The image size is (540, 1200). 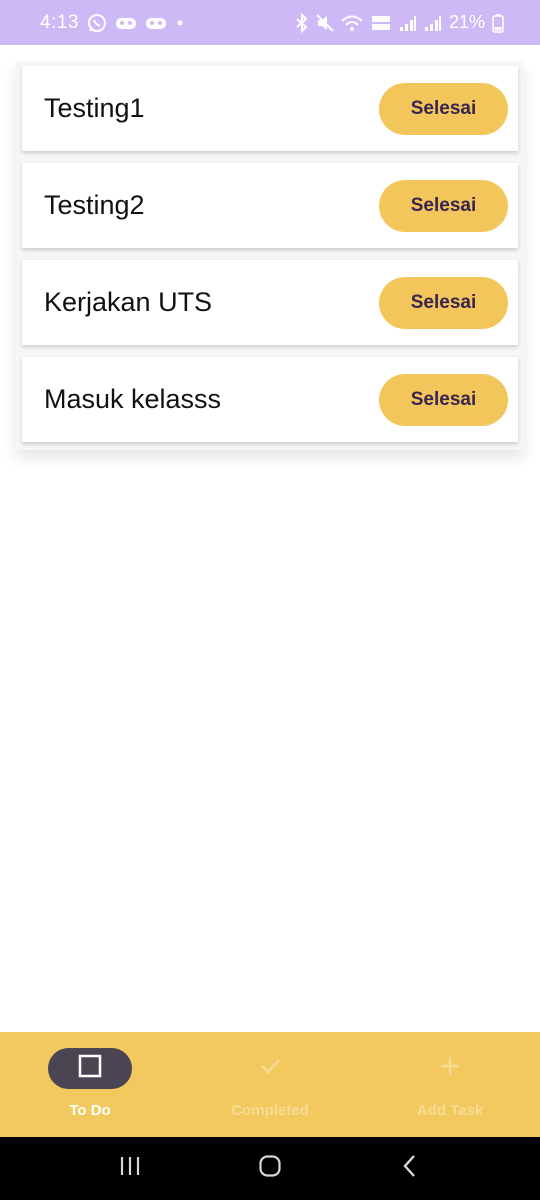 I want to click on task-card: Testing1 Selesai, so click(x=270, y=108).